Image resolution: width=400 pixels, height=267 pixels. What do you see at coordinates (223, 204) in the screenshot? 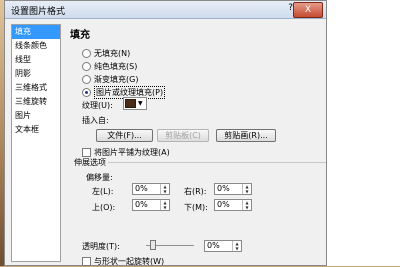
I see `offset-bottom-value: 0%` at bounding box center [223, 204].